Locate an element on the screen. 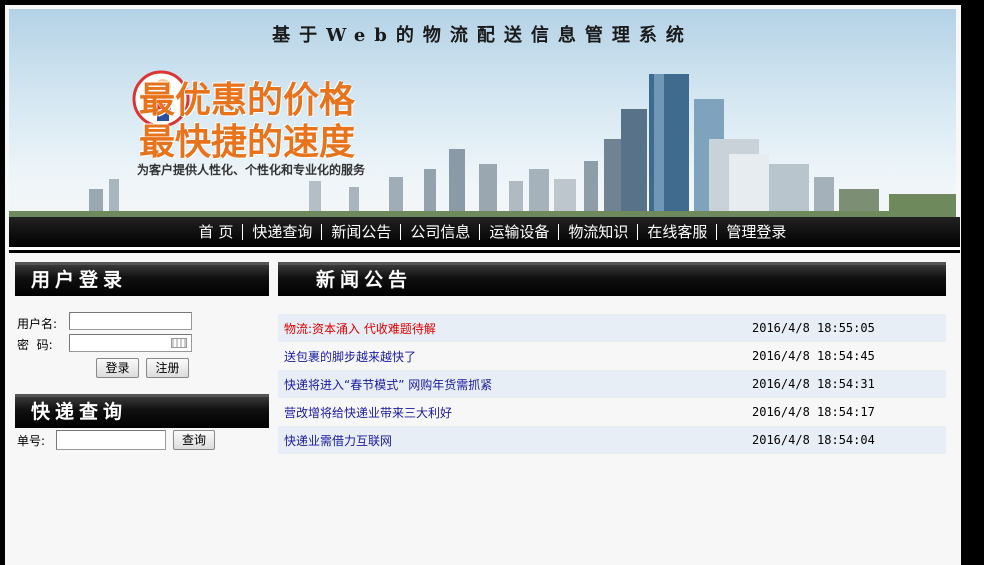 This screenshot has height=565, width=984. nav-item-knowledge: 物流知识 is located at coordinates (597, 232).